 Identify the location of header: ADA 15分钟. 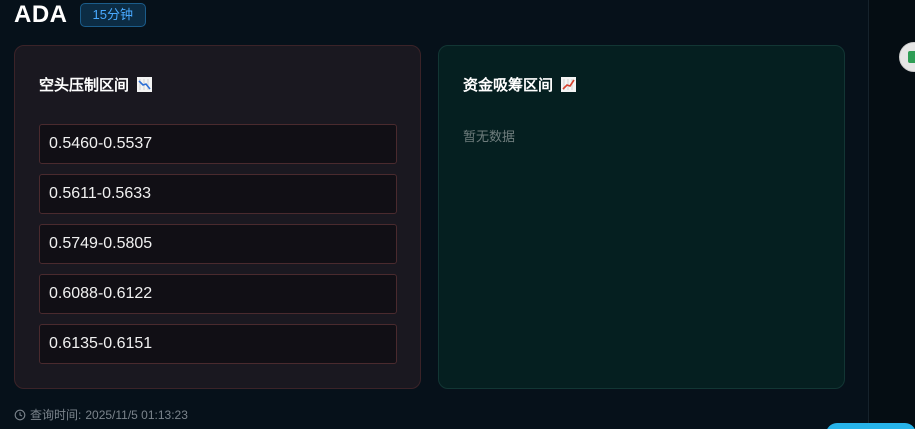
(80, 15).